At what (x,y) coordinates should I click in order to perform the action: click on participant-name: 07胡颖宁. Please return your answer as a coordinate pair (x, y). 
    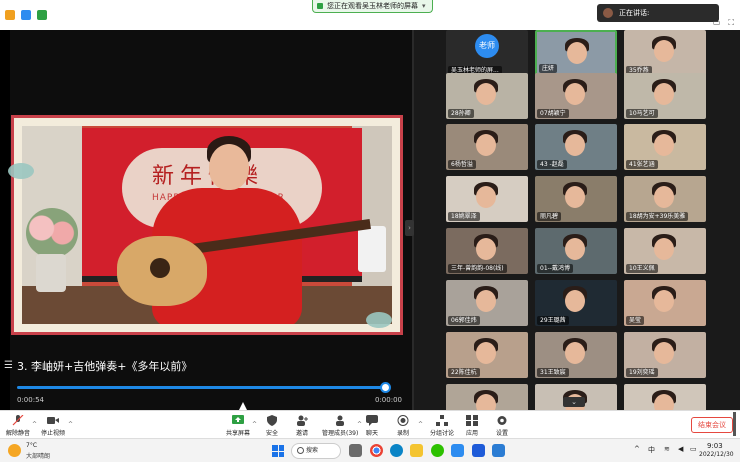
    Looking at the image, I should click on (553, 113).